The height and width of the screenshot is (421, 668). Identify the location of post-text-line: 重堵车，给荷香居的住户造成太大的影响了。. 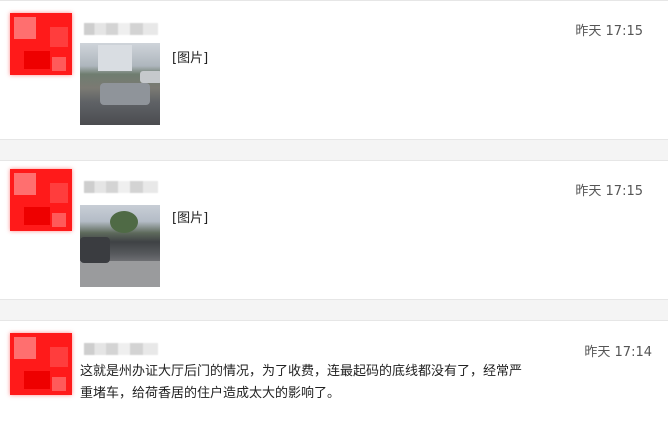
(210, 393).